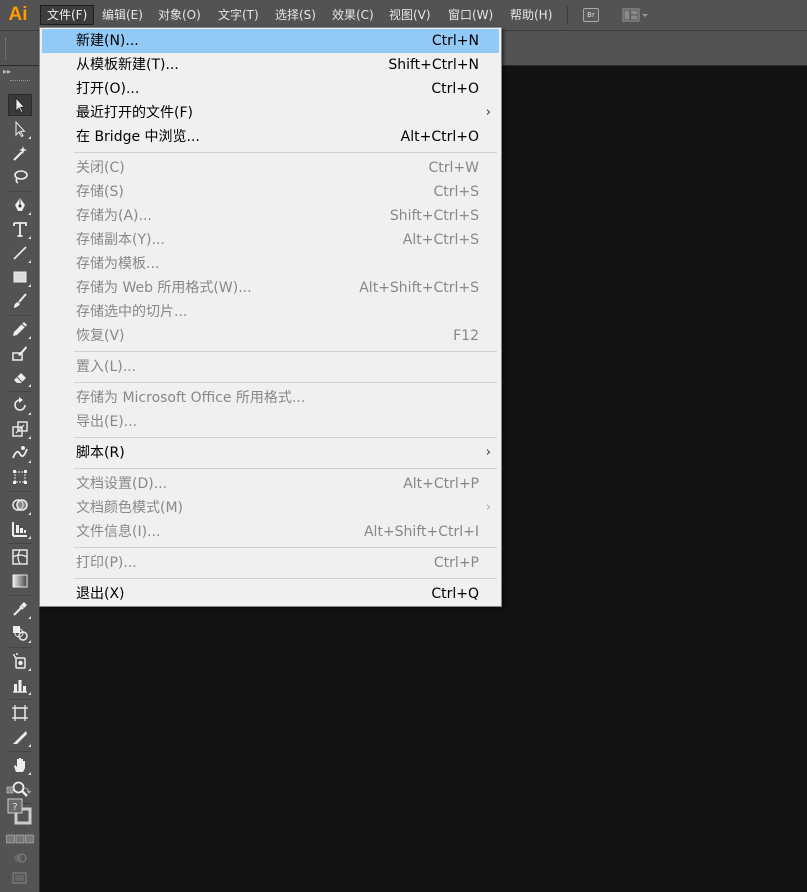 This screenshot has width=807, height=892. What do you see at coordinates (20, 253) in the screenshot?
I see `line-segment-tool-icon` at bounding box center [20, 253].